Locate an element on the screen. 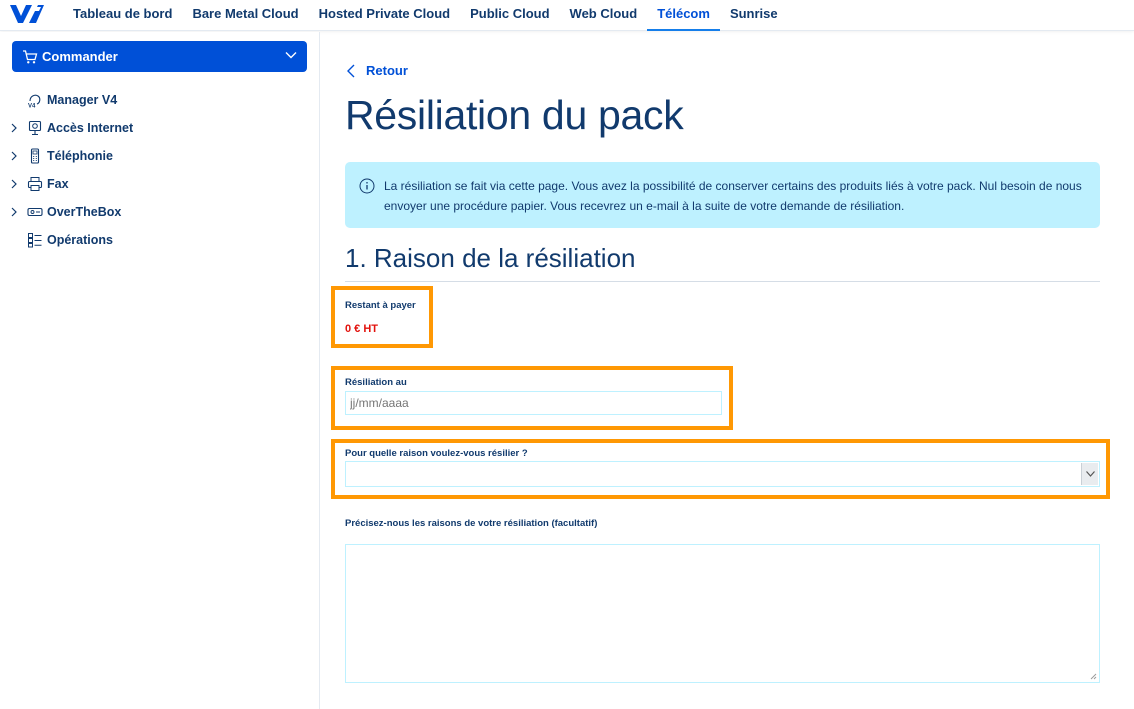  phone-icon is located at coordinates (35, 156).